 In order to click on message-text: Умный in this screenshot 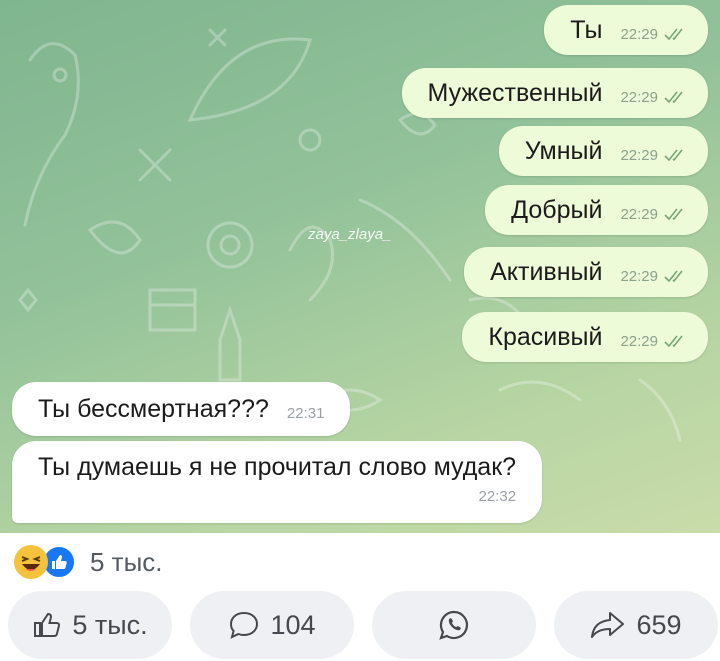, I will do `click(563, 150)`.